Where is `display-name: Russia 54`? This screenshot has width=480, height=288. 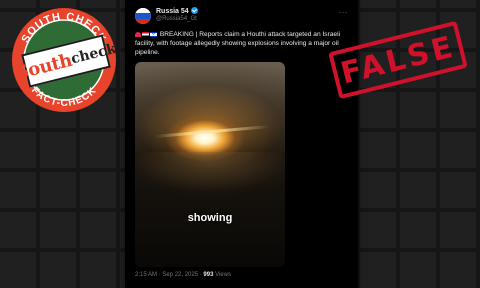
display-name: Russia 54 is located at coordinates (177, 11).